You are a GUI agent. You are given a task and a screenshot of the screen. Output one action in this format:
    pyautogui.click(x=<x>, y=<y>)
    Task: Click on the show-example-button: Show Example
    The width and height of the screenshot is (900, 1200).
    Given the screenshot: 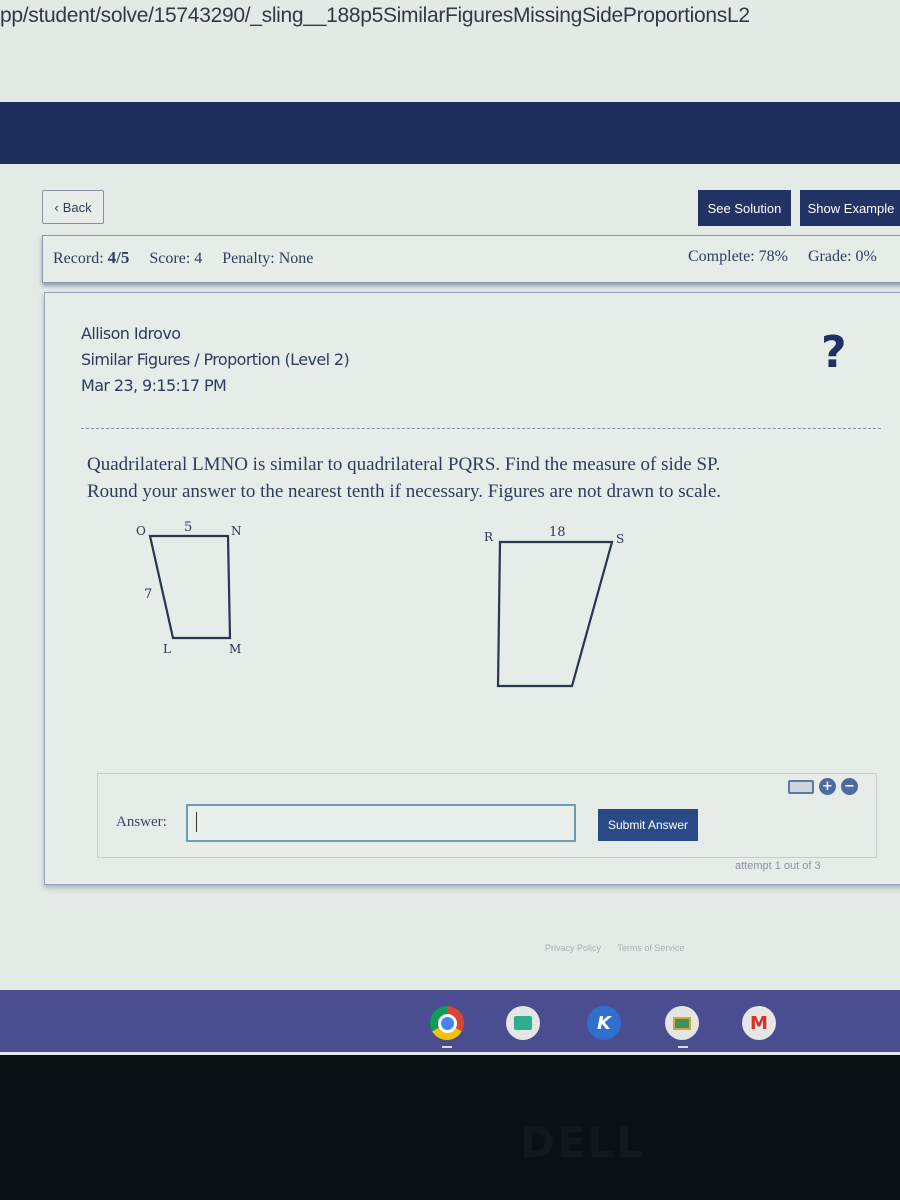 What is the action you would take?
    pyautogui.click(x=850, y=208)
    